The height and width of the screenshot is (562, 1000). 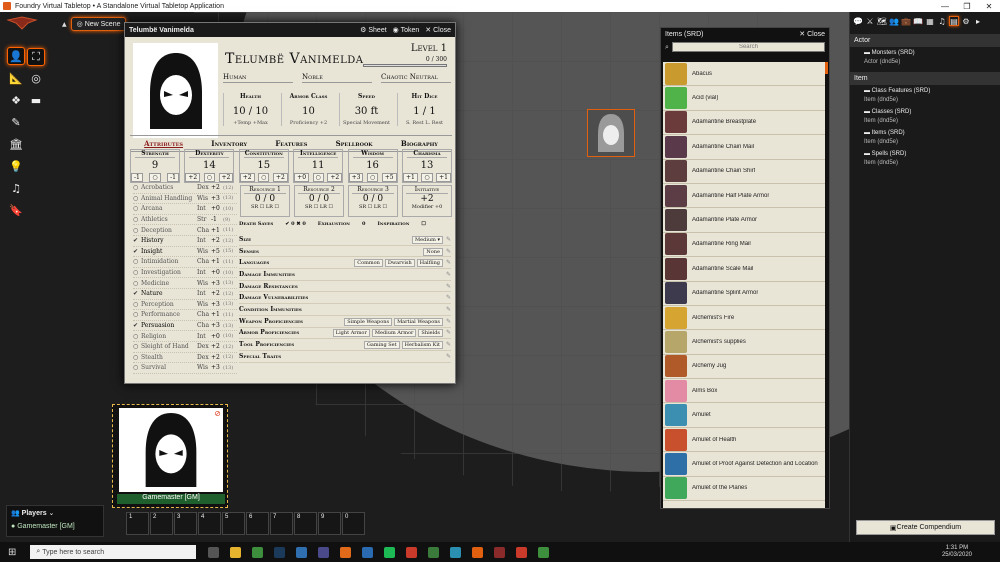 I want to click on skill-proficiency-icon: ✔, so click(x=137, y=251).